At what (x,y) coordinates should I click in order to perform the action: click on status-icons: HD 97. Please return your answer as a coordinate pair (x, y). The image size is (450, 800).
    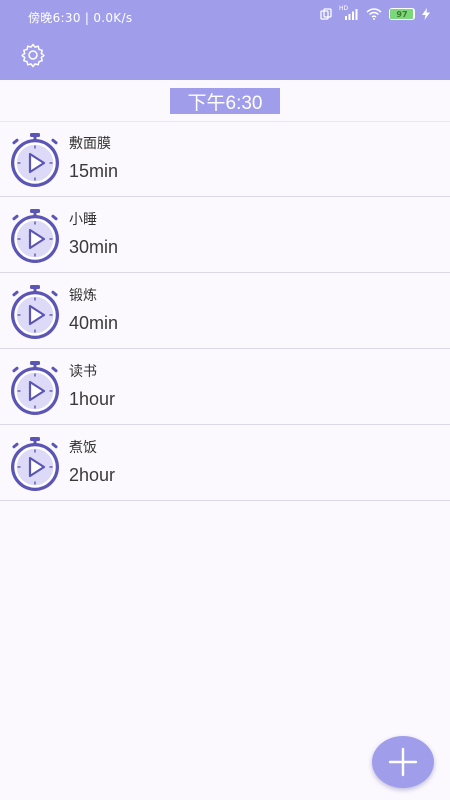
    Looking at the image, I should click on (375, 12).